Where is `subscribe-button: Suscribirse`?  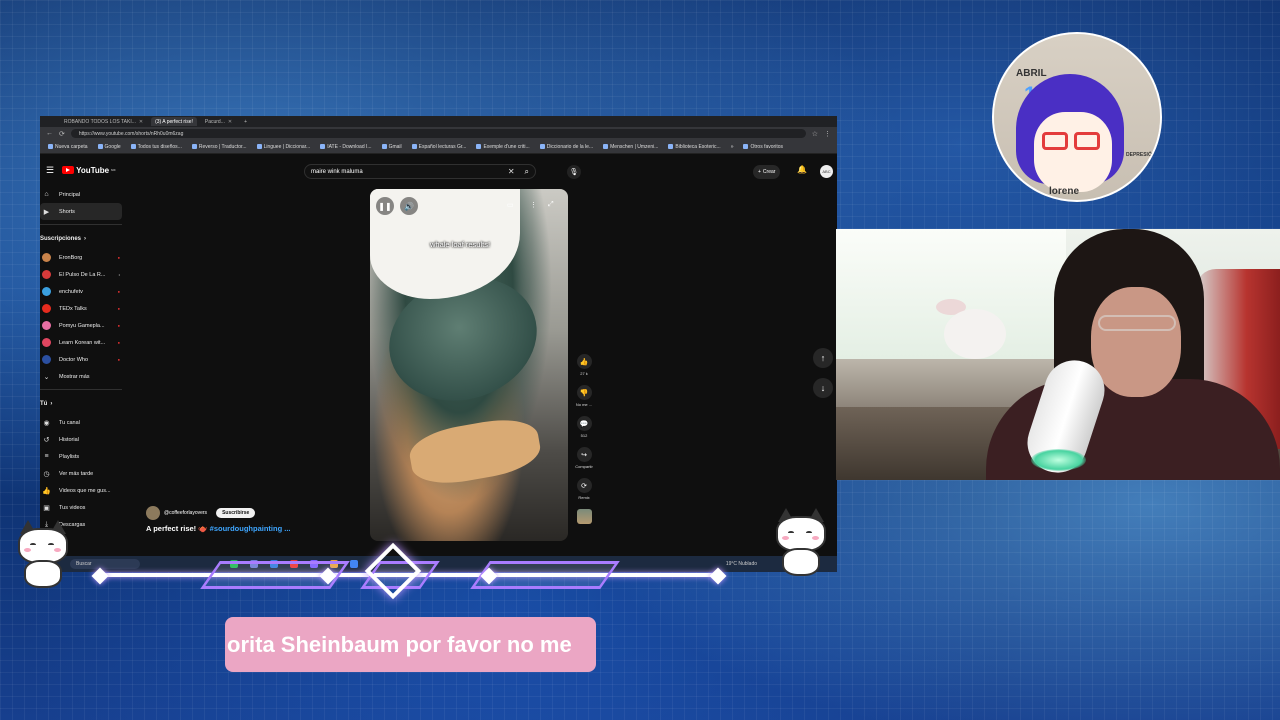
subscribe-button: Suscribirse is located at coordinates (236, 513).